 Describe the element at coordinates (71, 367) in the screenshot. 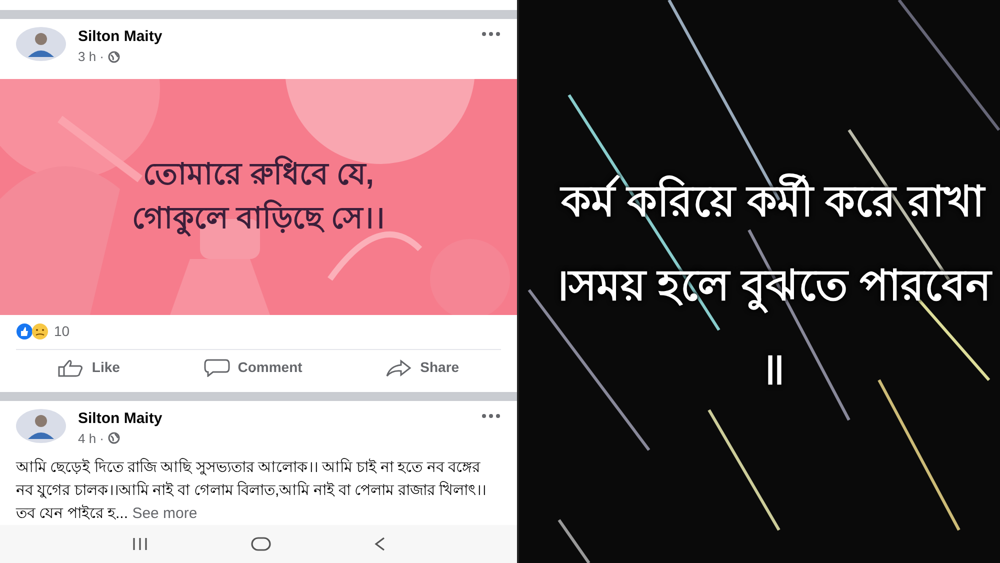

I see `thumbs-up-icon` at that location.